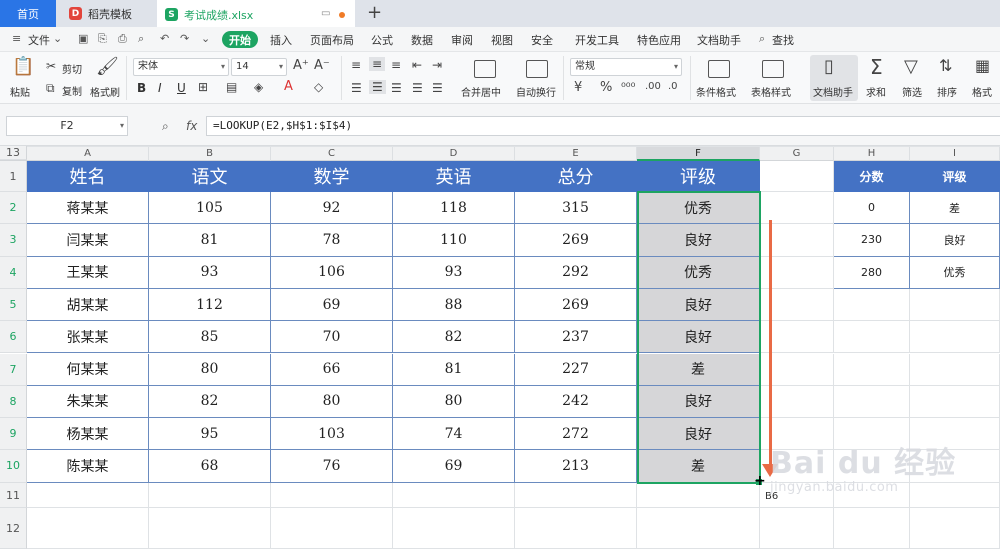 This screenshot has width=1000, height=549. What do you see at coordinates (88, 369) in the screenshot?
I see `table-cell: 何某某` at bounding box center [88, 369].